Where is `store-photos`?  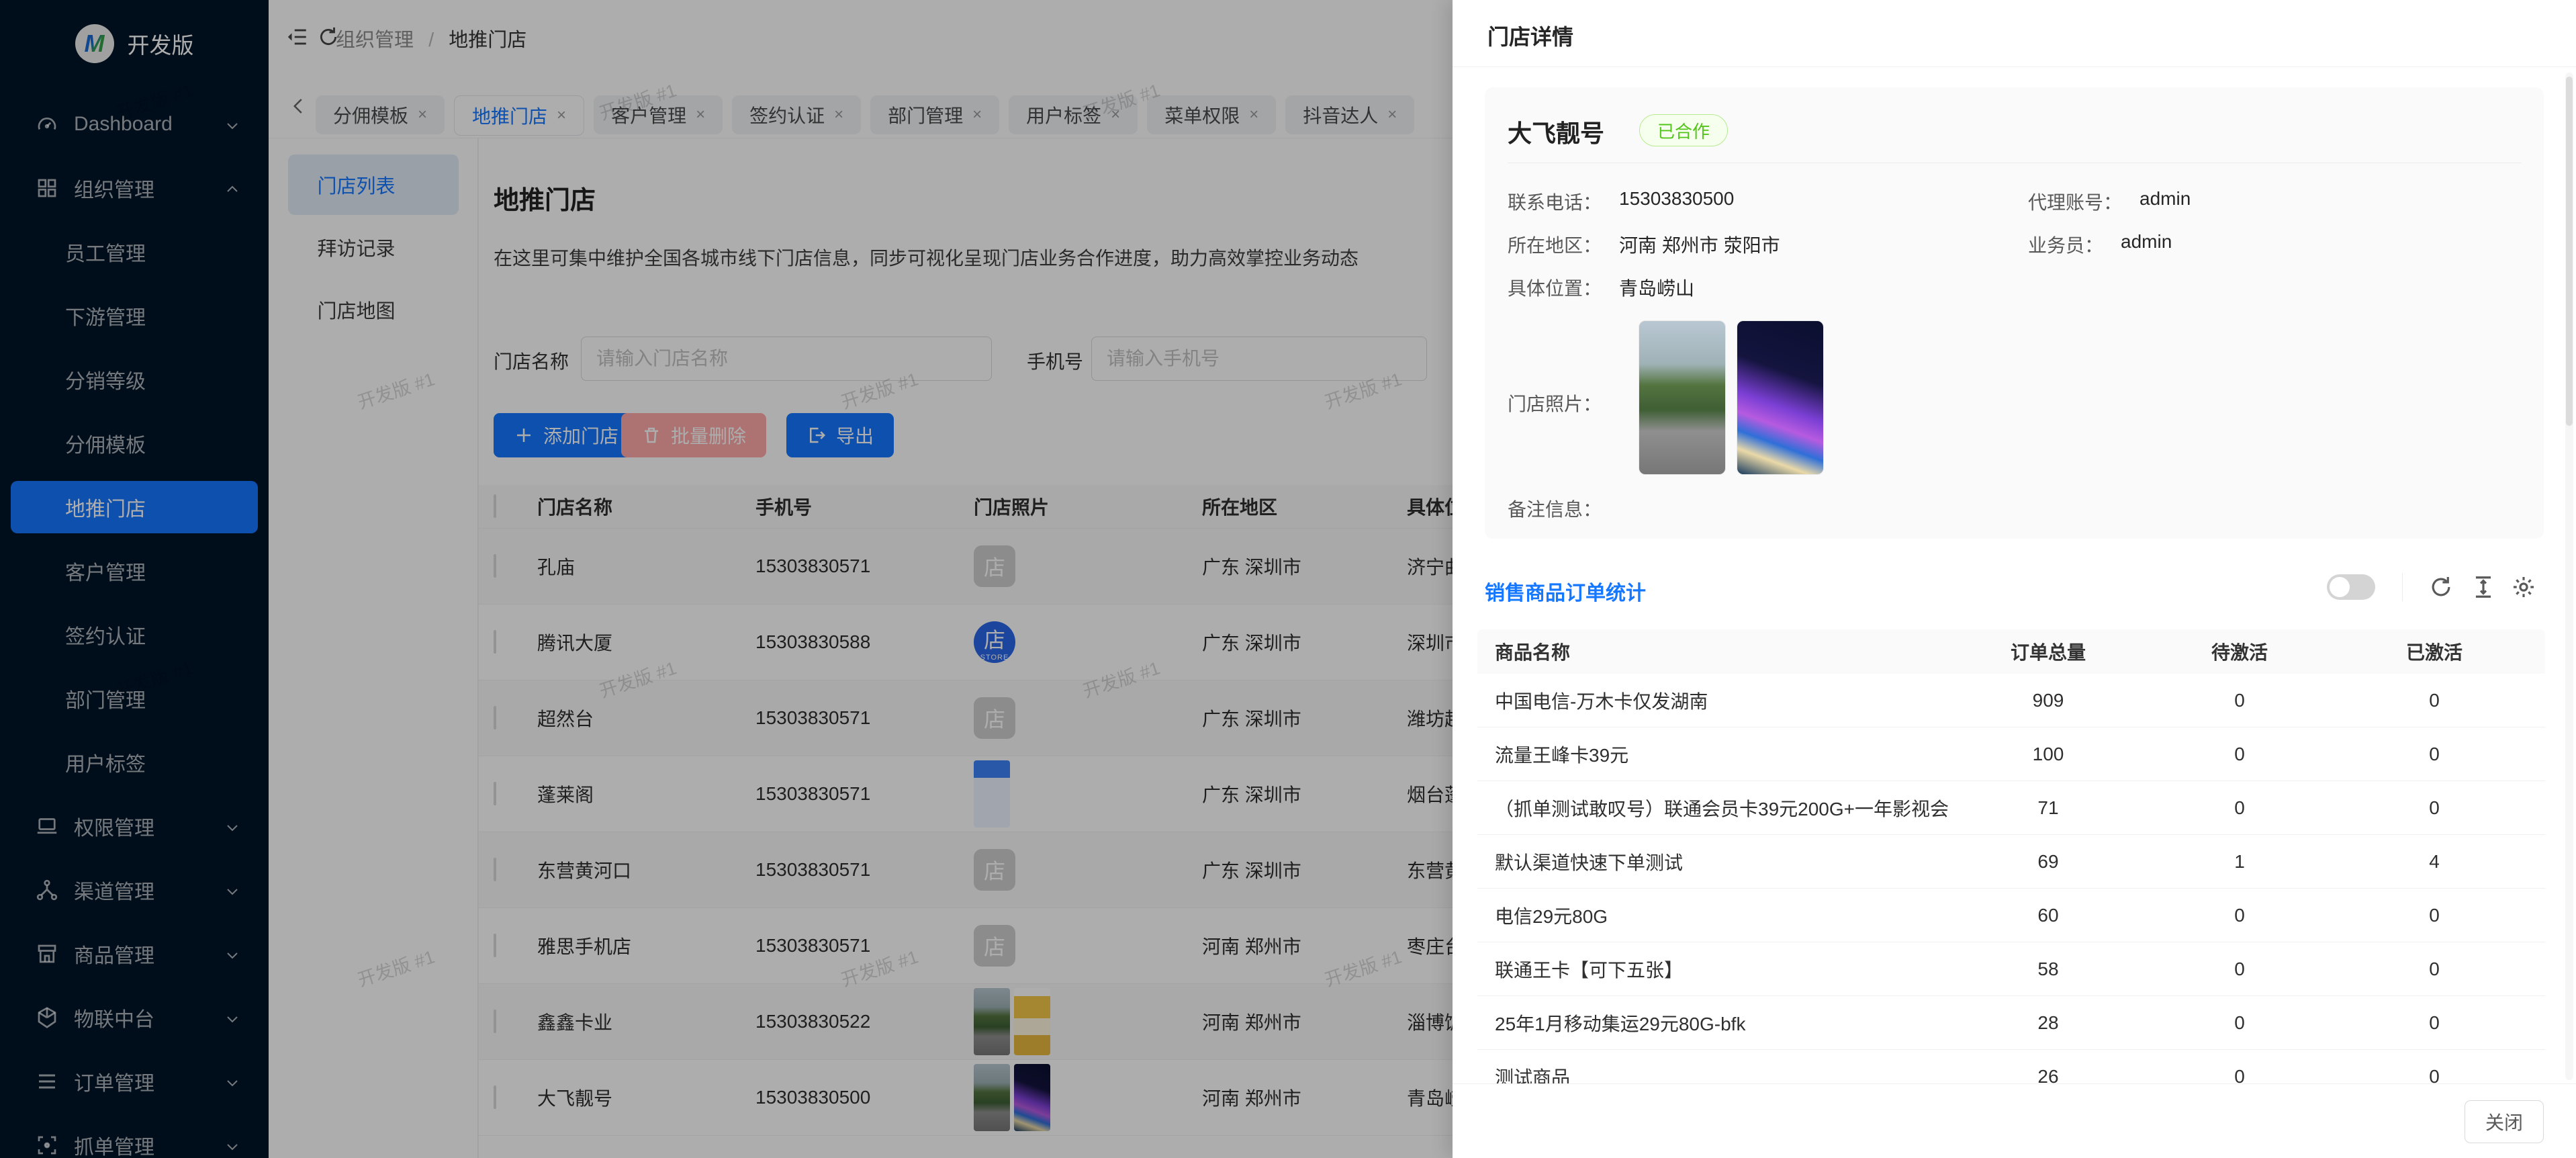
store-photos is located at coordinates (1731, 398).